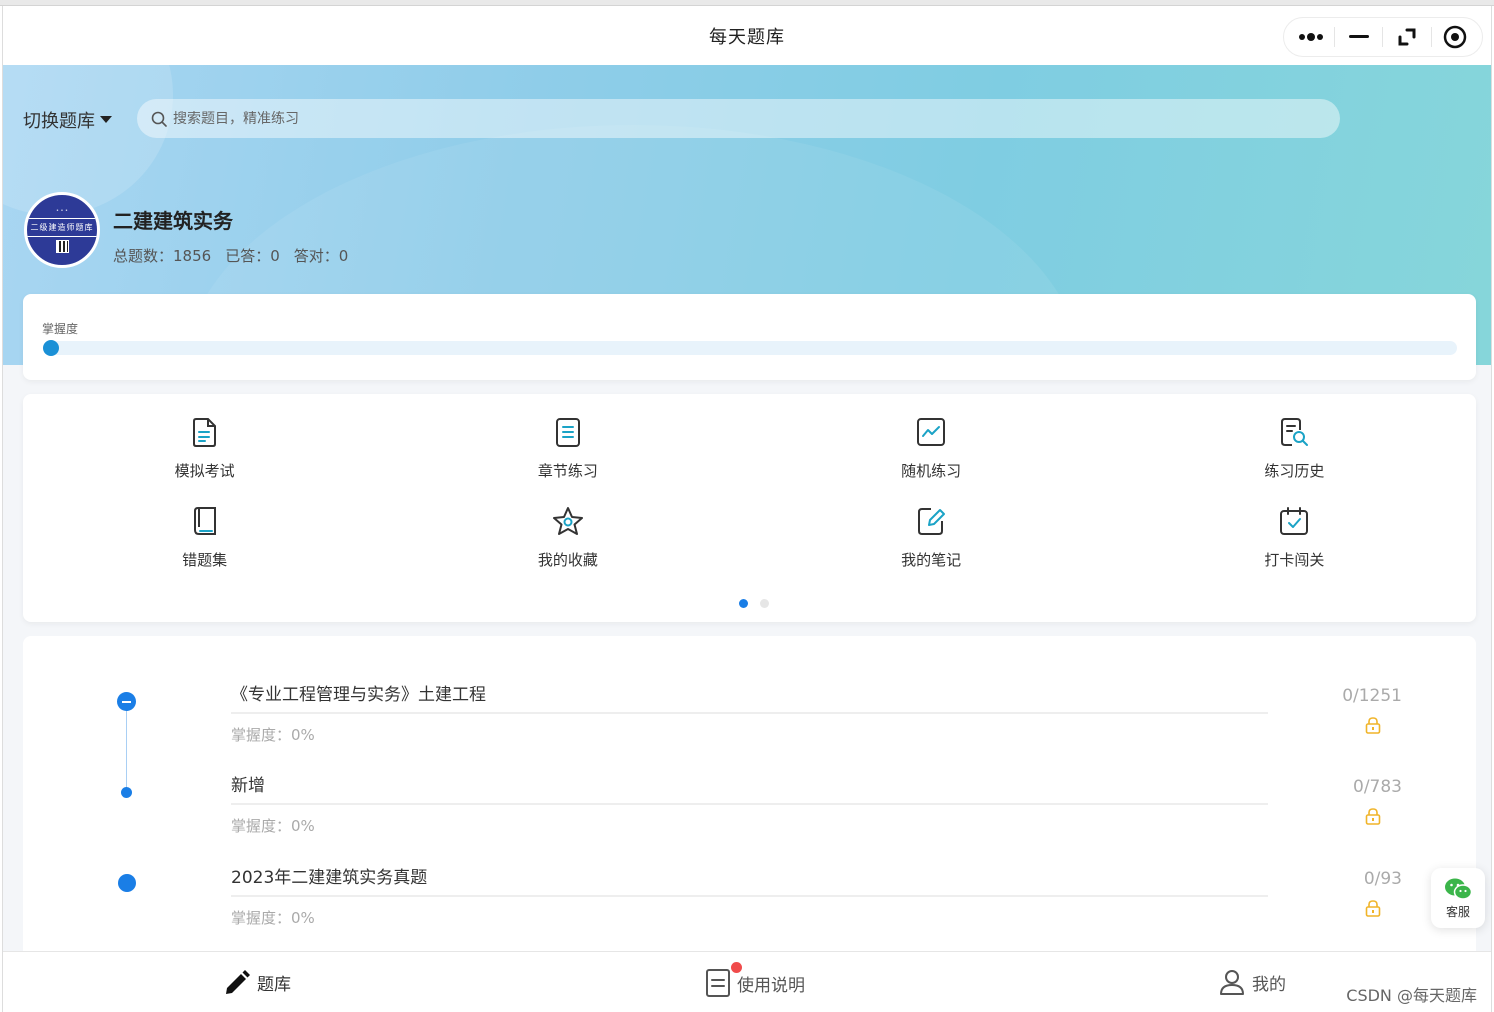  I want to click on book-icon, so click(205, 521).